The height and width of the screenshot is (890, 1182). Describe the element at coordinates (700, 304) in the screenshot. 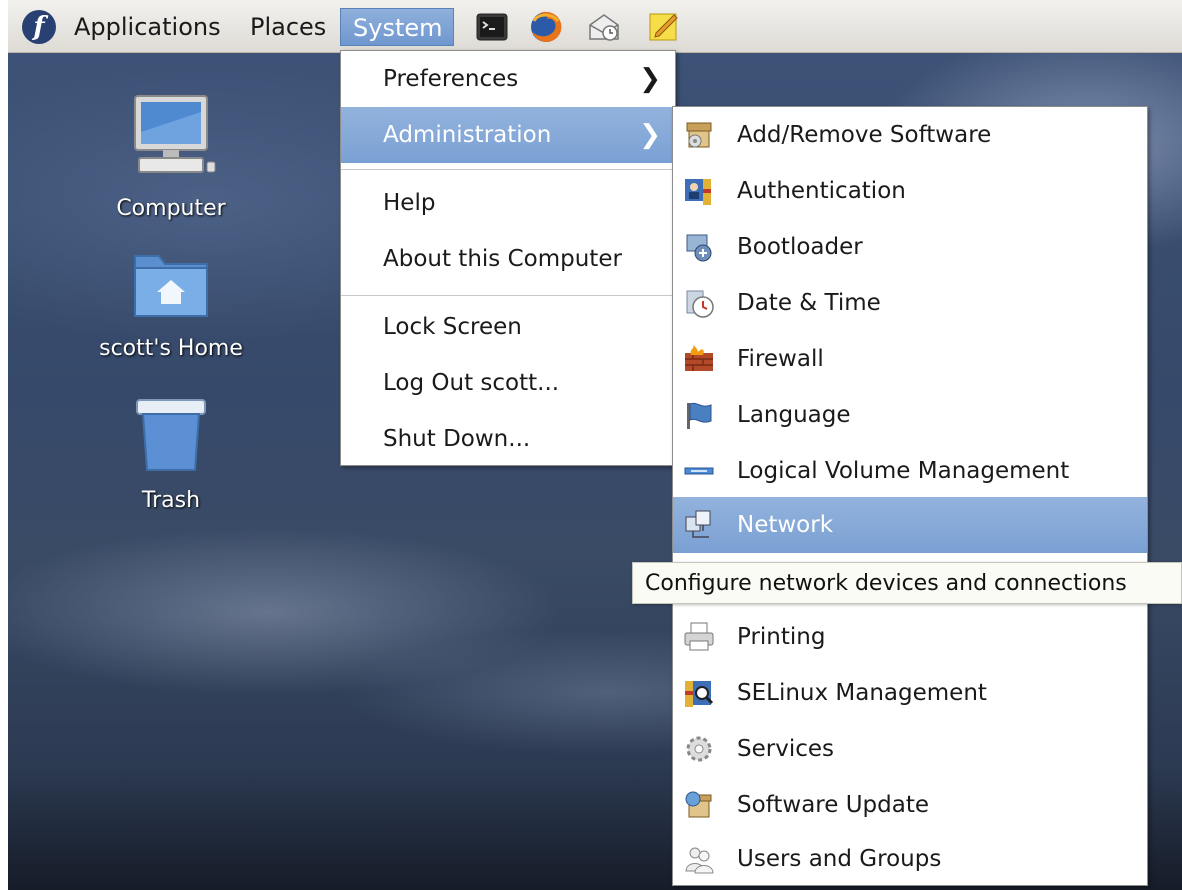

I see `clock-icon` at that location.